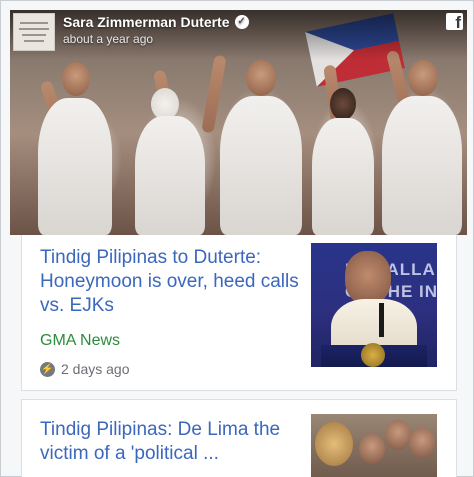 This screenshot has height=477, width=474. I want to click on article-time: ⚡ 2 days ago, so click(85, 369).